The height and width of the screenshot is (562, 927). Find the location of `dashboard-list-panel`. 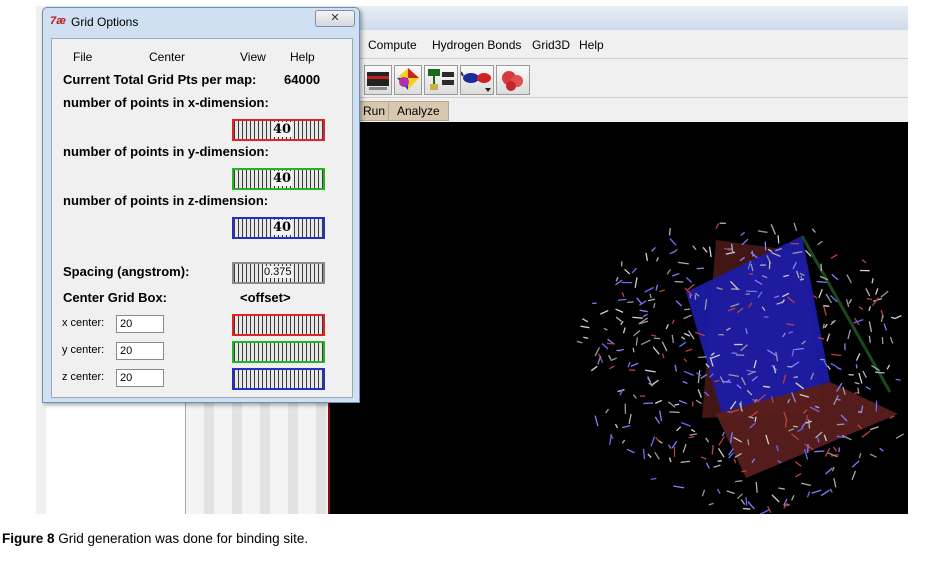

dashboard-list-panel is located at coordinates (256, 457).